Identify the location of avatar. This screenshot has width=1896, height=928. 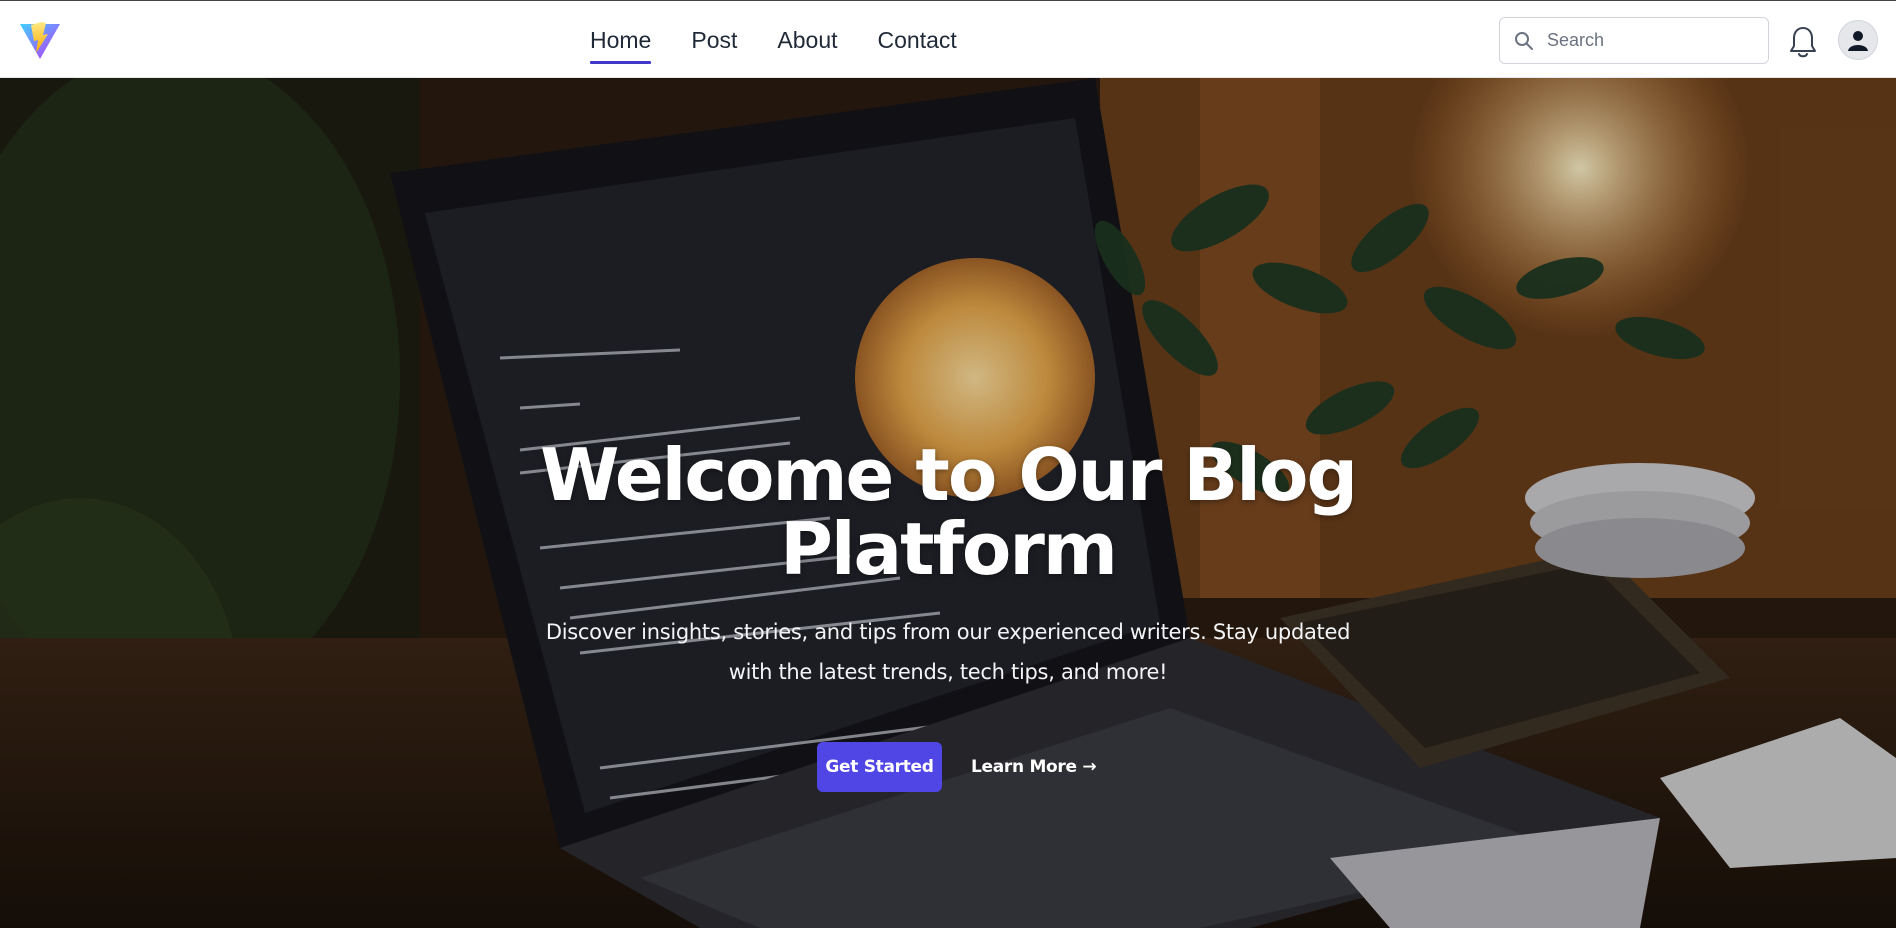
(1858, 40).